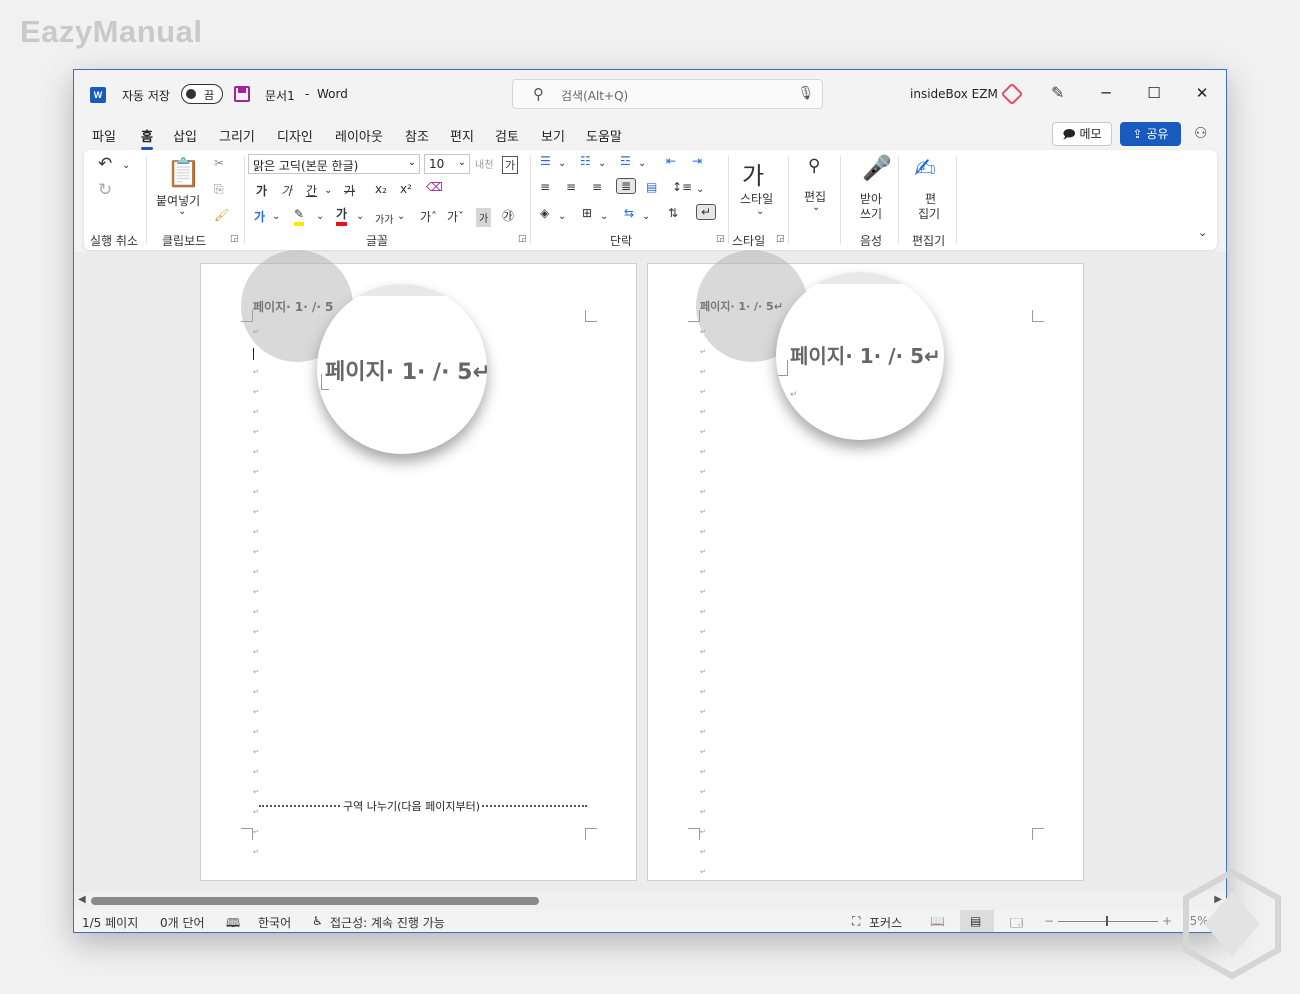 The image size is (1300, 994). What do you see at coordinates (856, 921) in the screenshot?
I see `focus-icon: ⛶` at bounding box center [856, 921].